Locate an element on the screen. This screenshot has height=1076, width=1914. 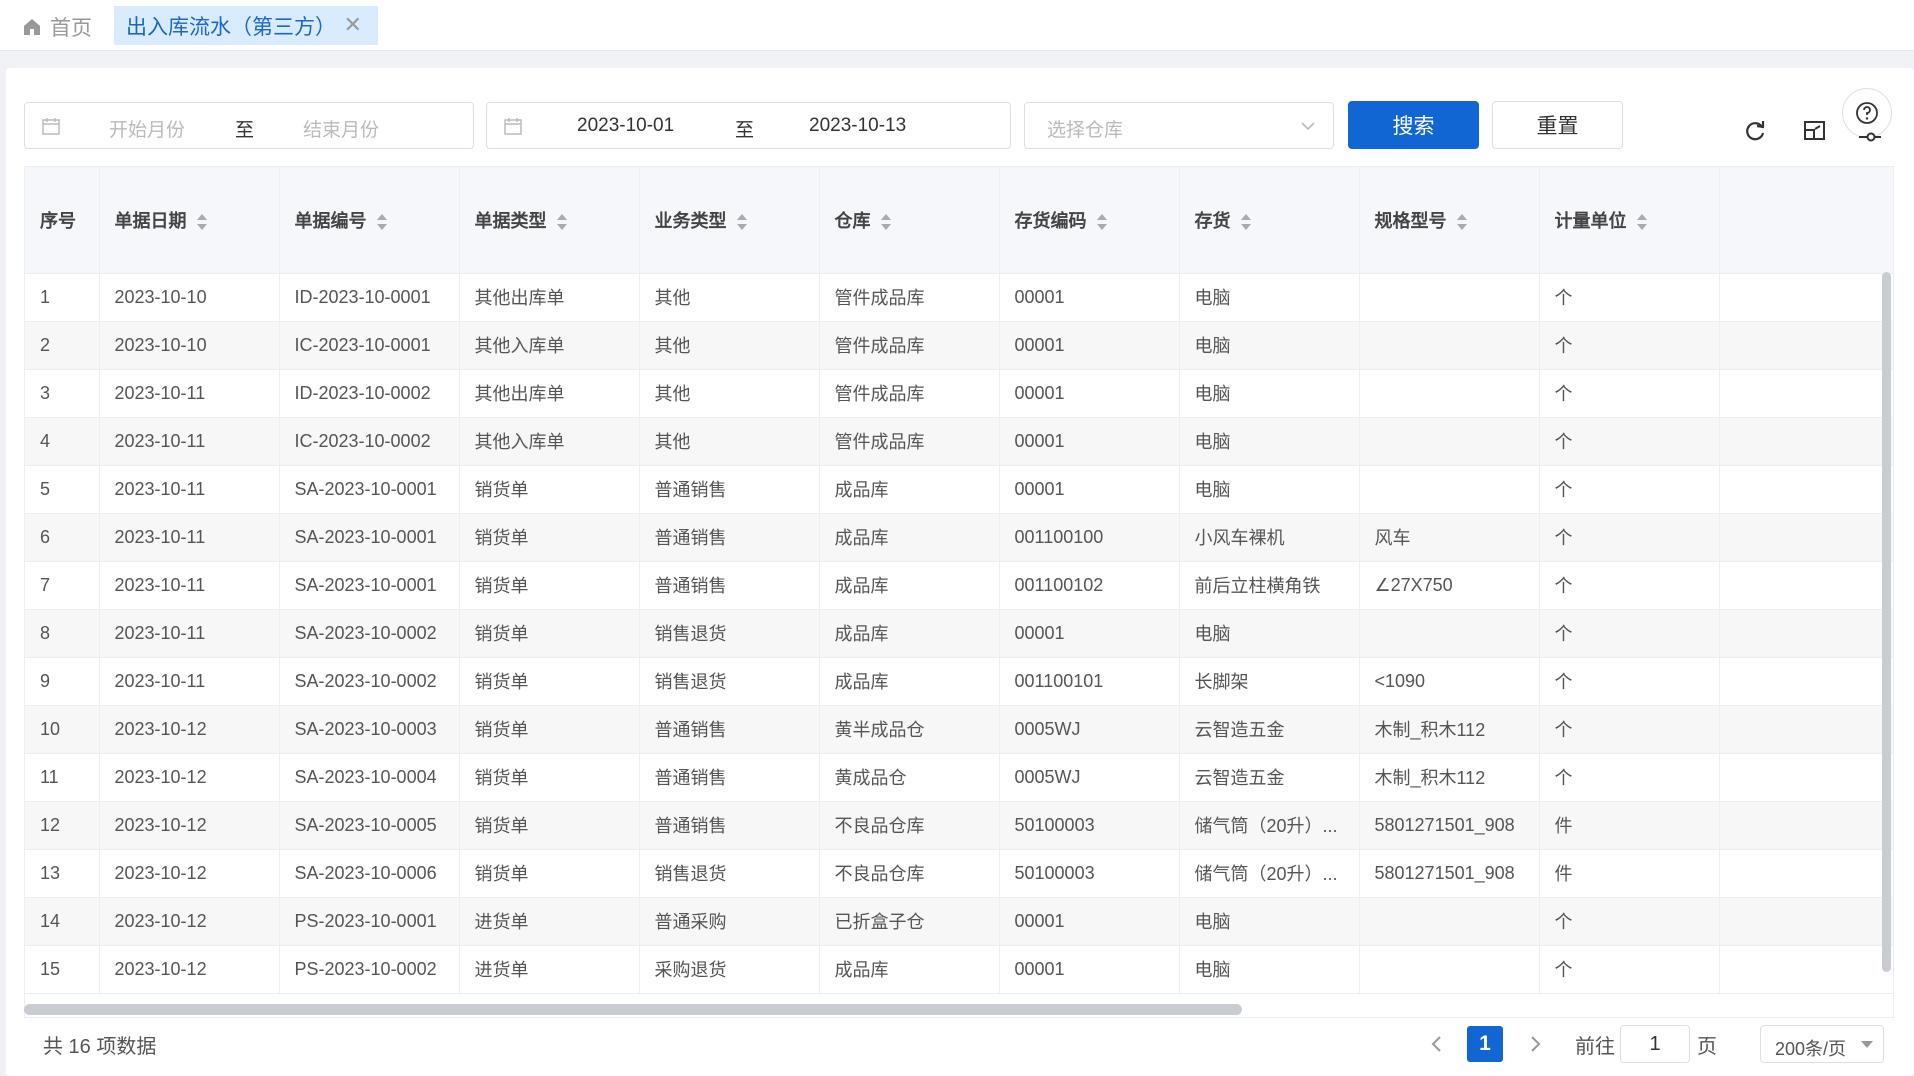
column-header: 单据编号 is located at coordinates (369, 220).